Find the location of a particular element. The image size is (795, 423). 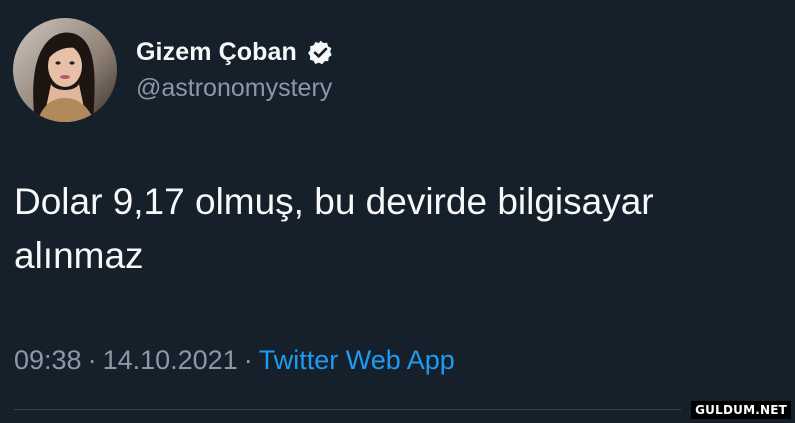

verified-badge-icon is located at coordinates (320, 52).